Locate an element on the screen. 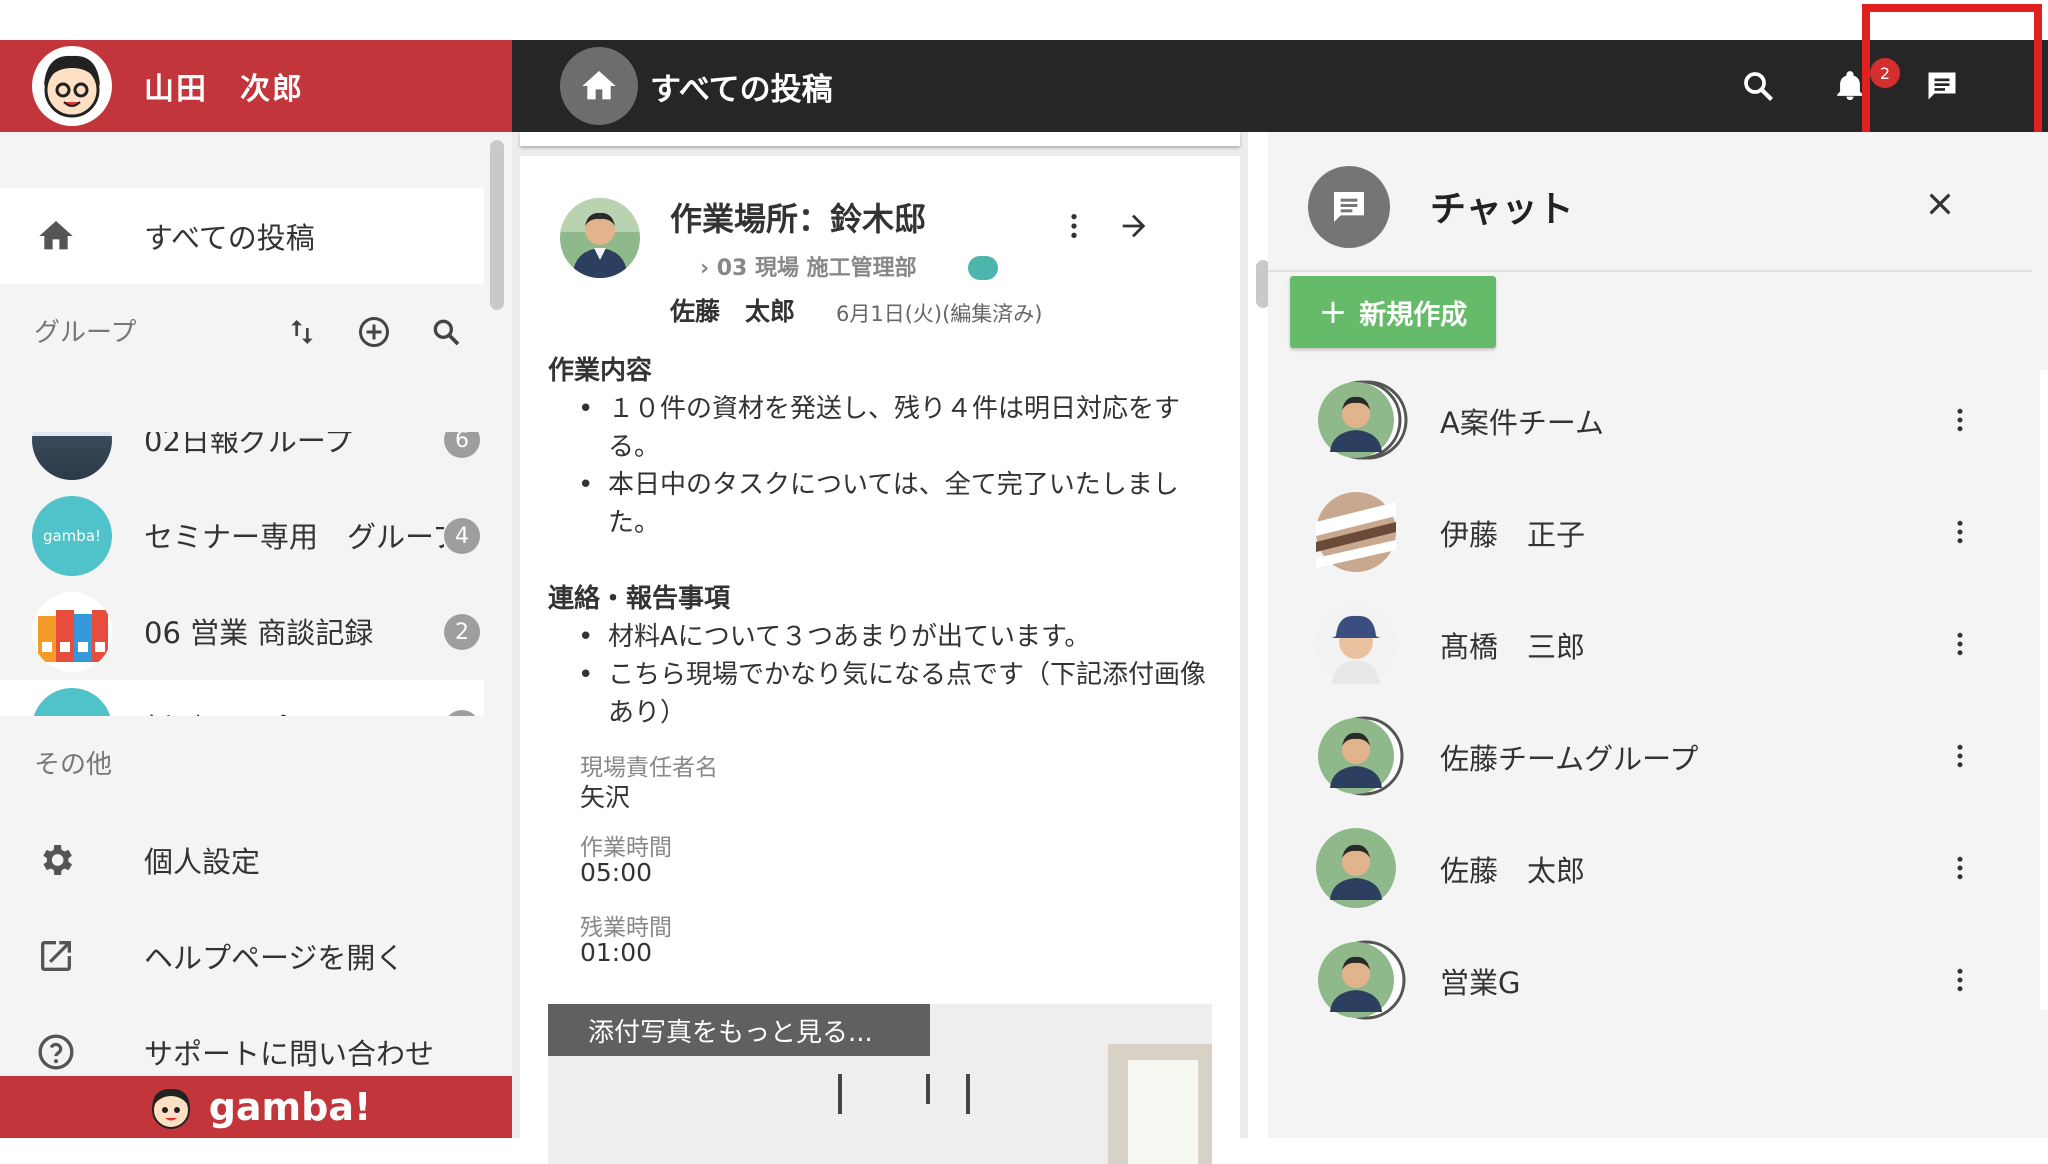  group-name: 06 営業 商談記録 is located at coordinates (259, 633).